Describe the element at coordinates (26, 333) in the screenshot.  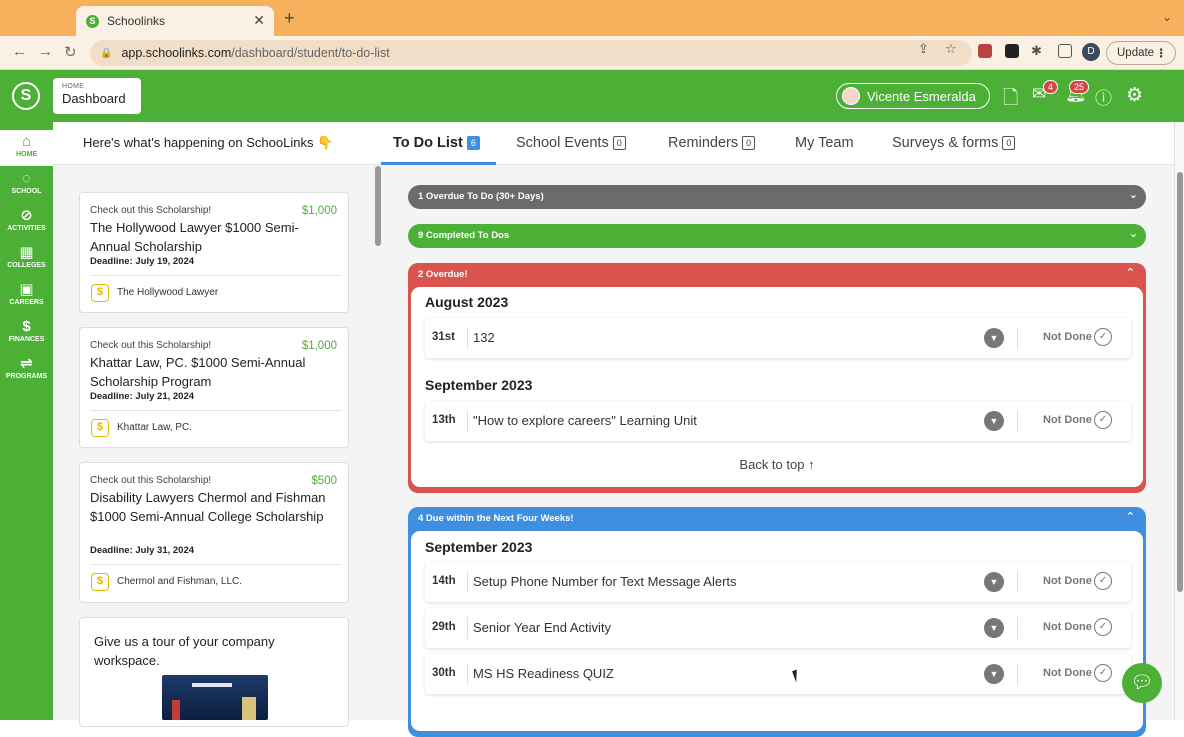
I see `sidebar-item-finances: $ FINANCES` at that location.